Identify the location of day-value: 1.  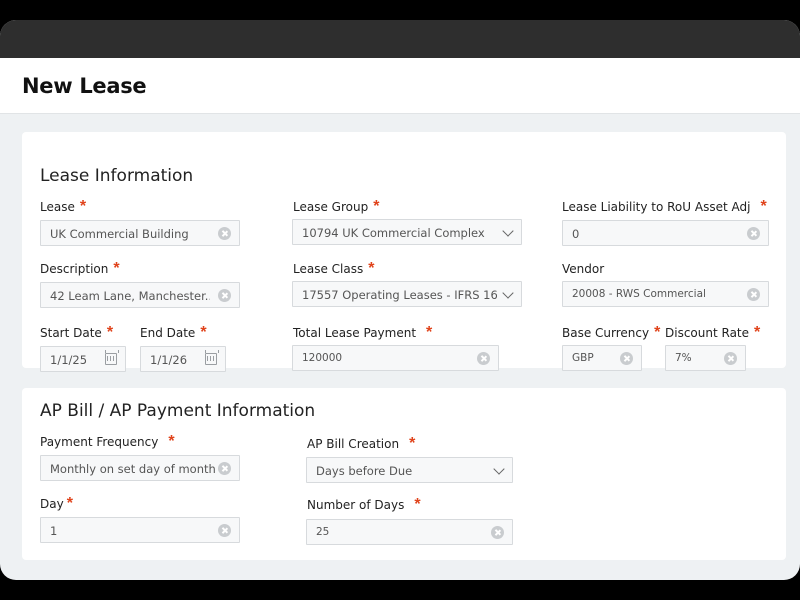
(54, 531).